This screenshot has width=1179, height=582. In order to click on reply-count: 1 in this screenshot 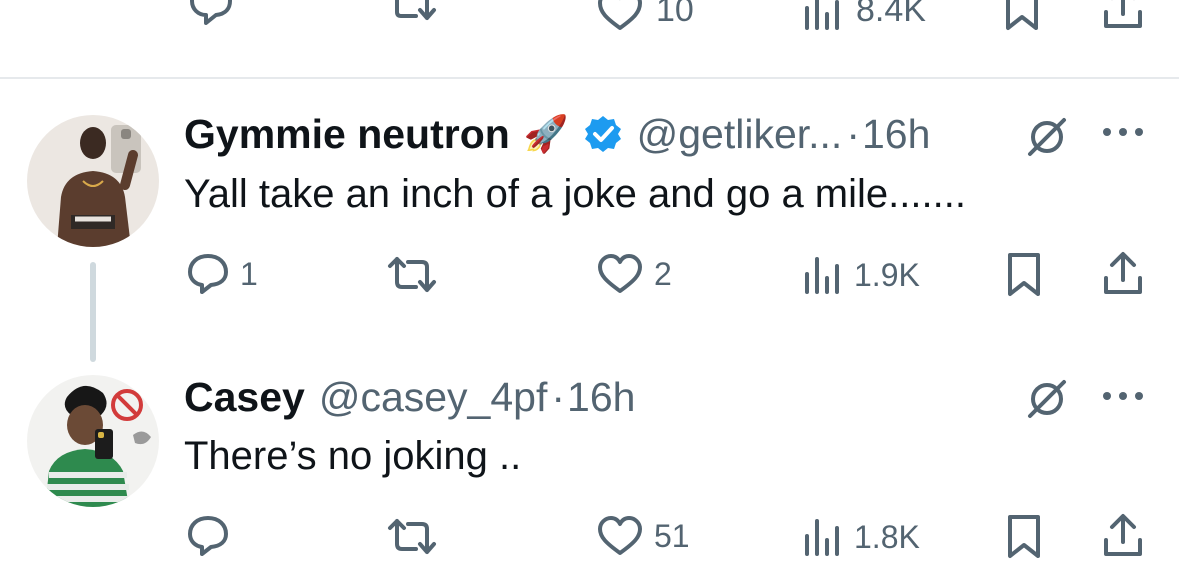, I will do `click(249, 274)`.